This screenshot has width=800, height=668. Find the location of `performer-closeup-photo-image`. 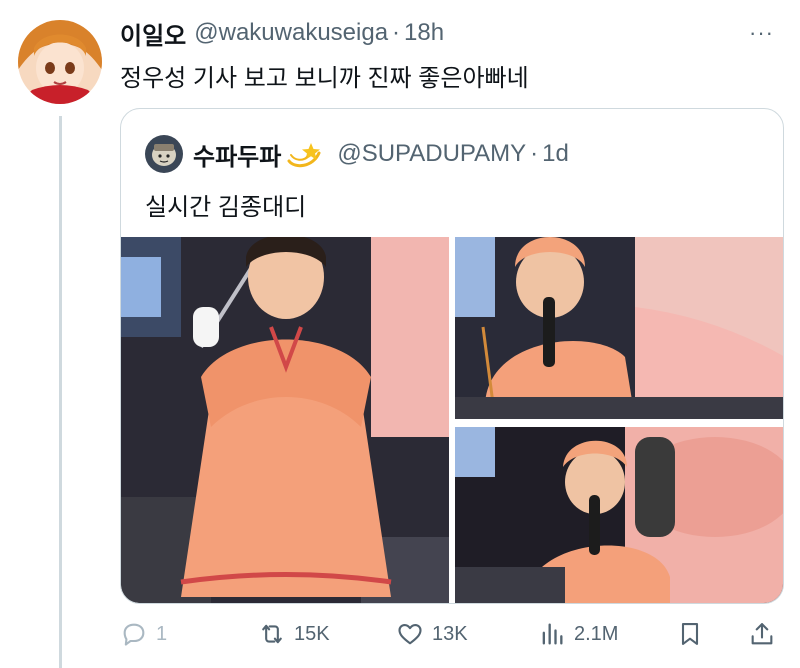

performer-closeup-photo-image is located at coordinates (619, 515).